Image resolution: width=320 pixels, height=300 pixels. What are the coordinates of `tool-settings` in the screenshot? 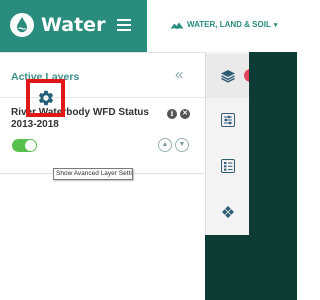 It's located at (228, 120).